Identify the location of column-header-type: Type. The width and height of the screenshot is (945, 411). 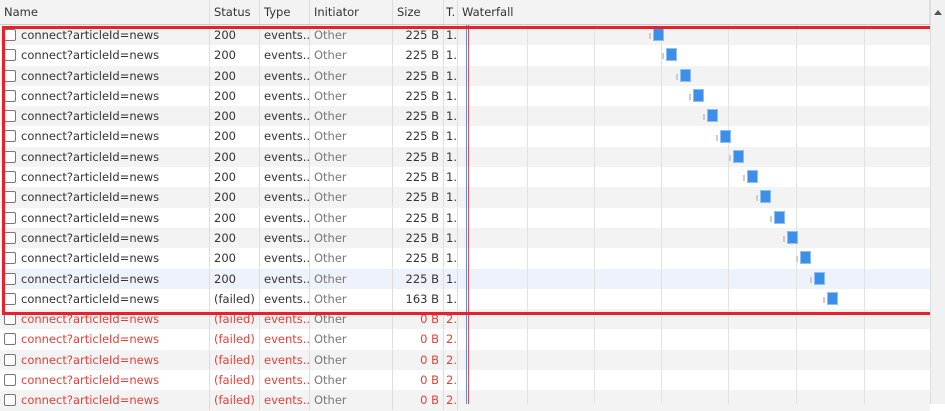
(285, 12).